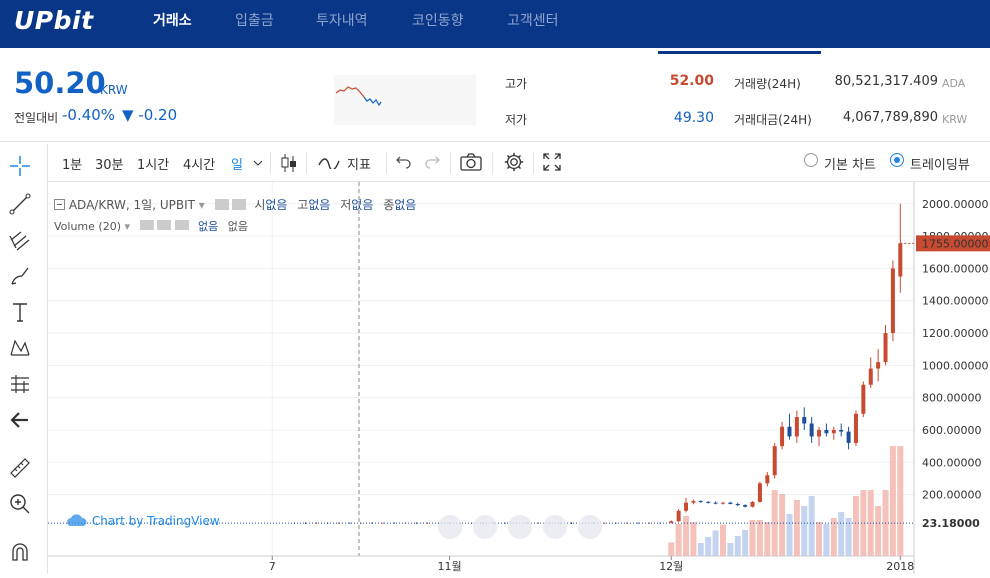 This screenshot has height=578, width=990. I want to click on camera-icon, so click(471, 162).